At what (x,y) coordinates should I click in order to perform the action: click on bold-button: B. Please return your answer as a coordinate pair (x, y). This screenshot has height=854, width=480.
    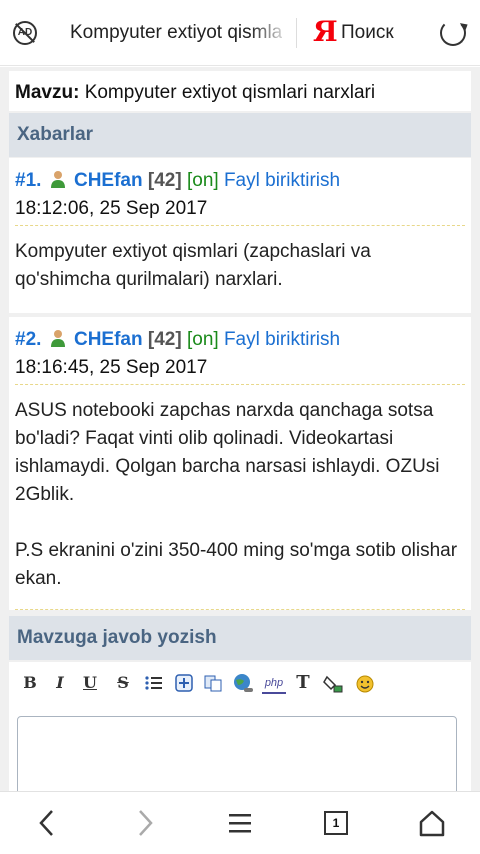
    Looking at the image, I should click on (30, 683).